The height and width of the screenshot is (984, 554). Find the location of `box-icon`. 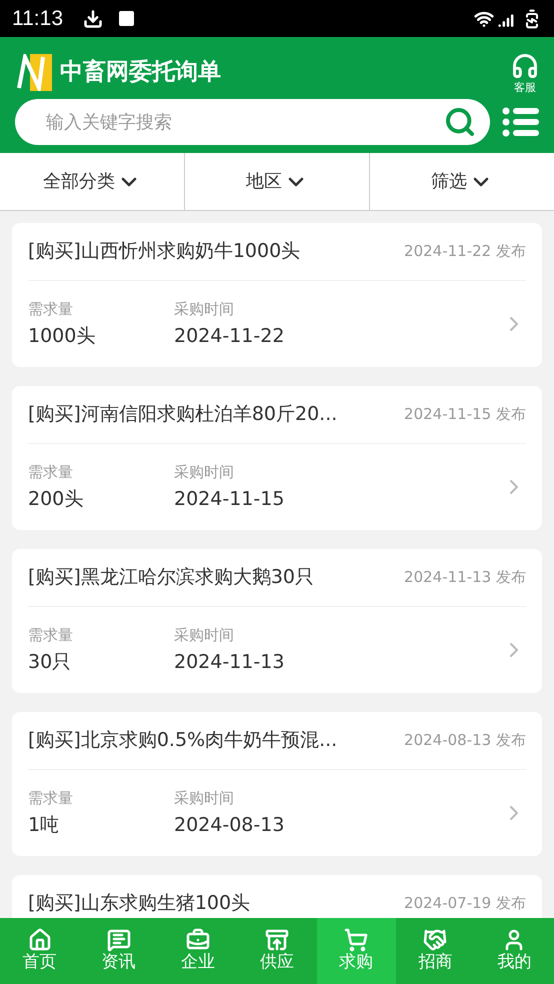

box-icon is located at coordinates (276, 940).